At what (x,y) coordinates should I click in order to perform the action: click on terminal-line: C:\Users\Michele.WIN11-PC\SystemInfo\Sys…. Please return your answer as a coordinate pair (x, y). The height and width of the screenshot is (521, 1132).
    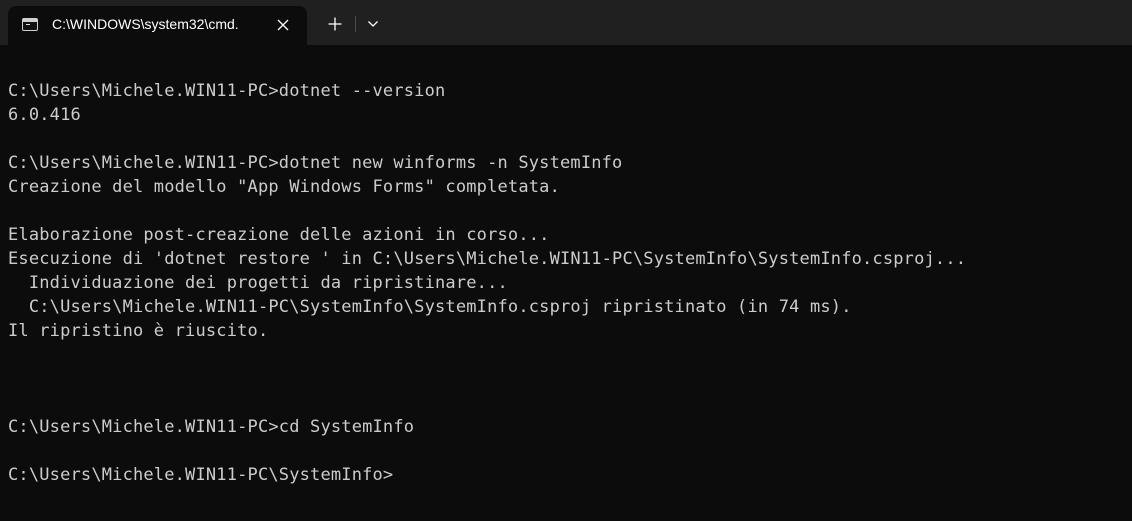
    Looking at the image, I should click on (430, 307).